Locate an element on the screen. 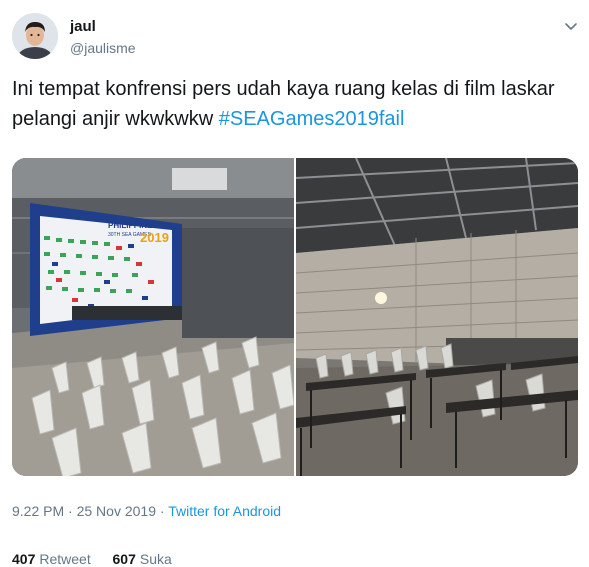 The image size is (589, 567). retweets-count: 407 is located at coordinates (24, 559).